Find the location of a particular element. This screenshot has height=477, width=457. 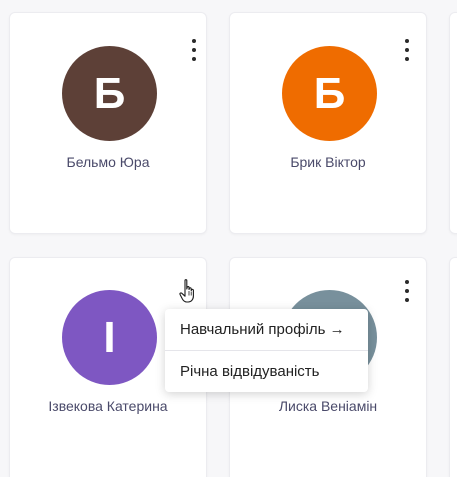

menu-item-annual-attendance: Річна відвідуваність is located at coordinates (266, 371).